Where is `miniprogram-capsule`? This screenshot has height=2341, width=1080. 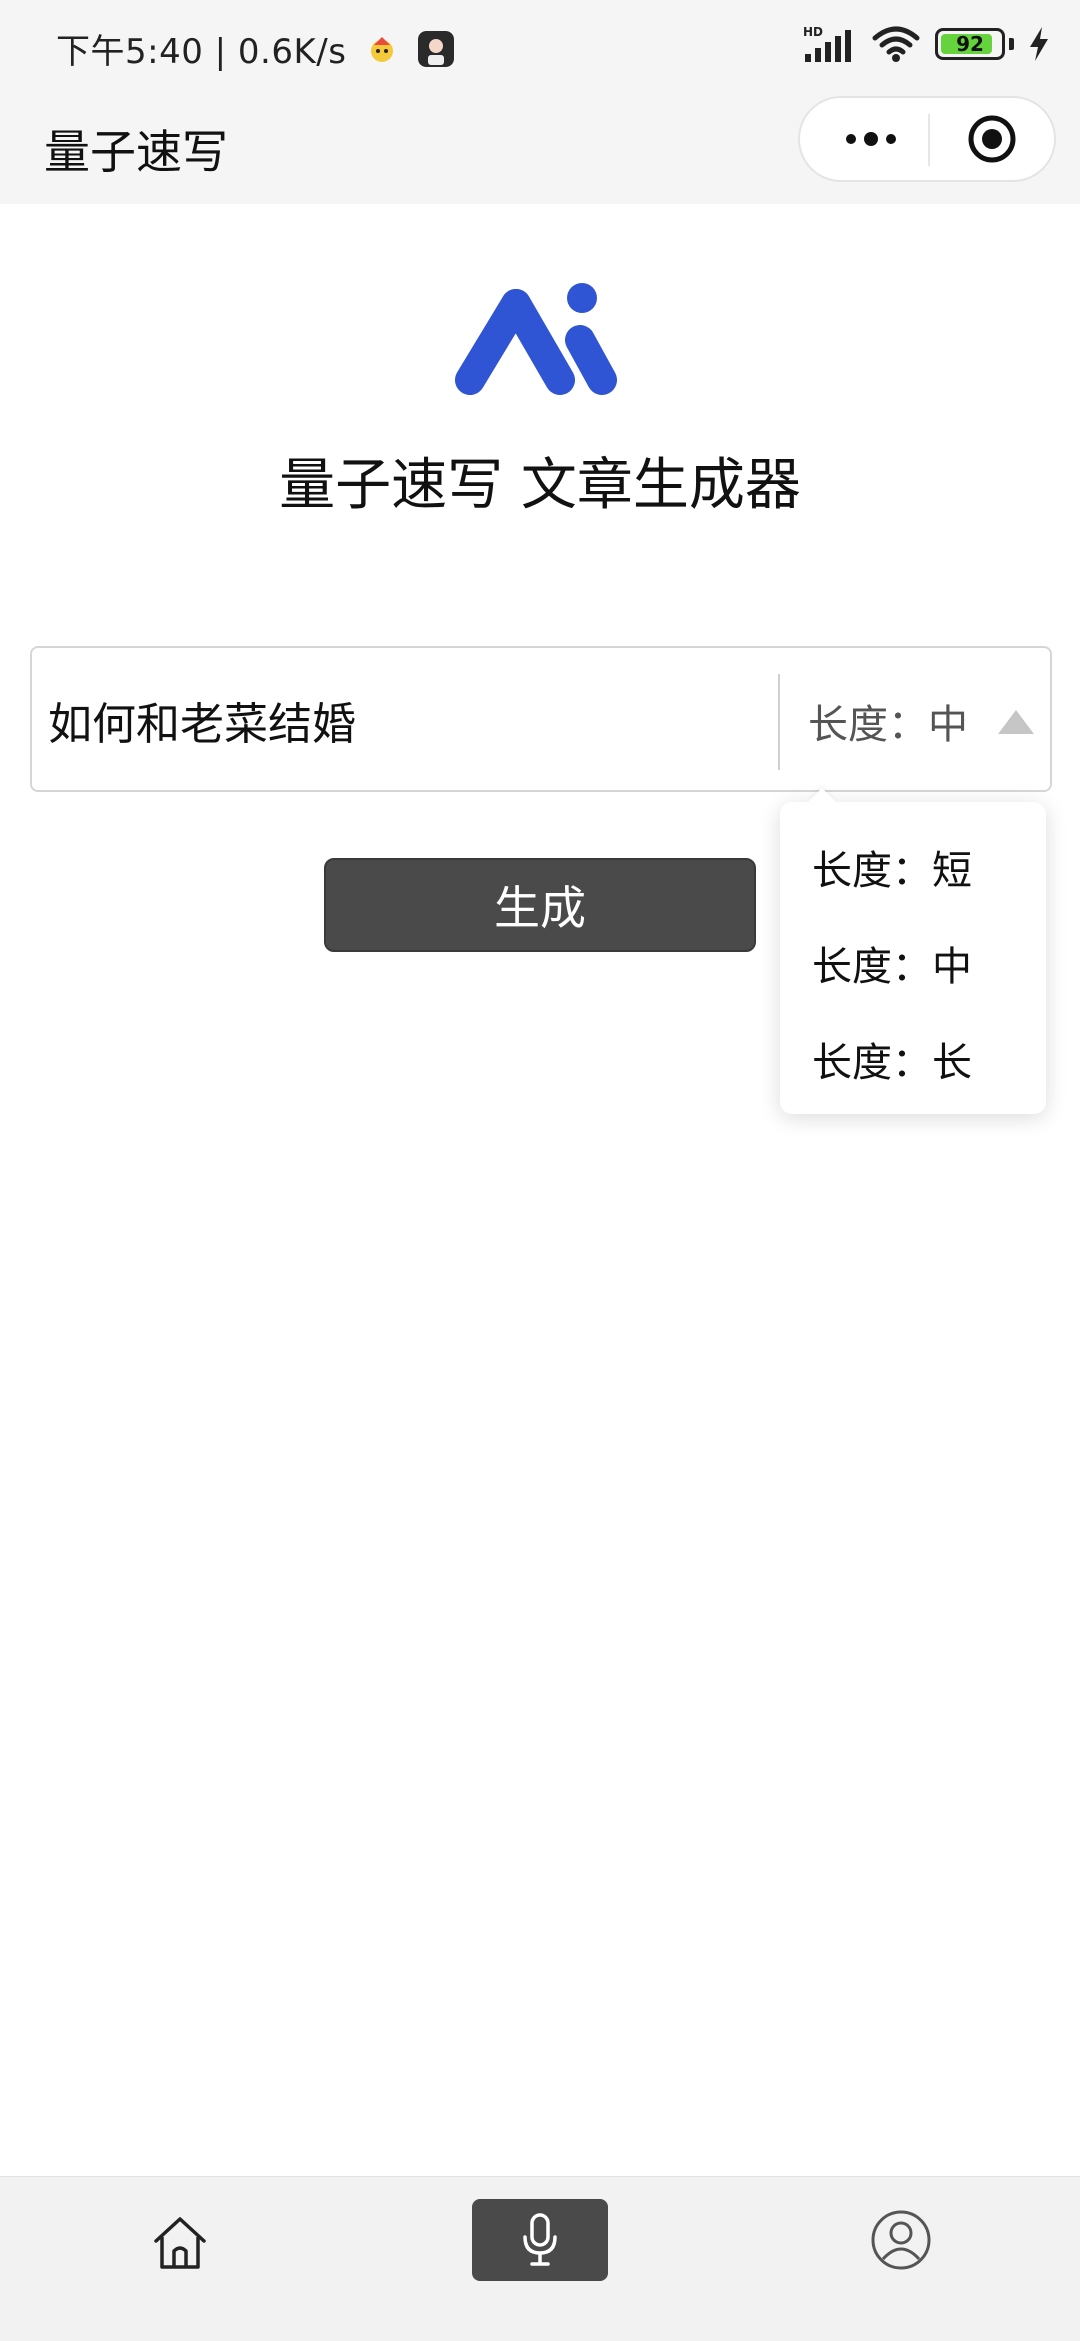 miniprogram-capsule is located at coordinates (927, 139).